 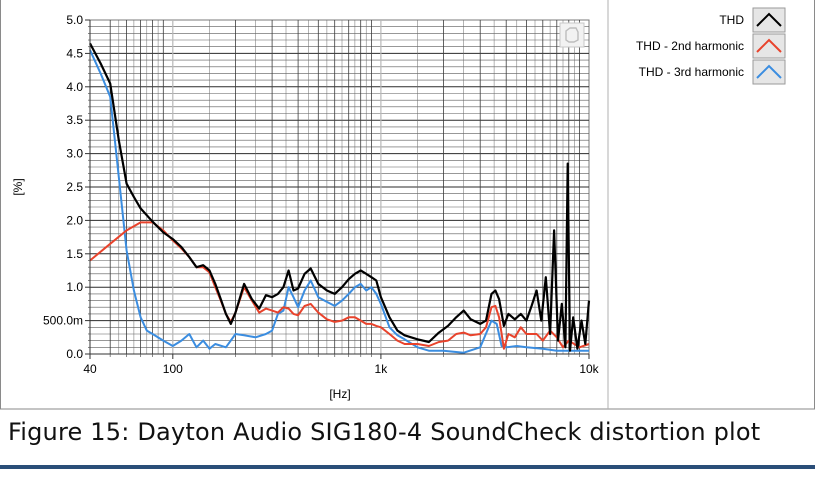 I want to click on x-tick-label: 10k, so click(x=589, y=369).